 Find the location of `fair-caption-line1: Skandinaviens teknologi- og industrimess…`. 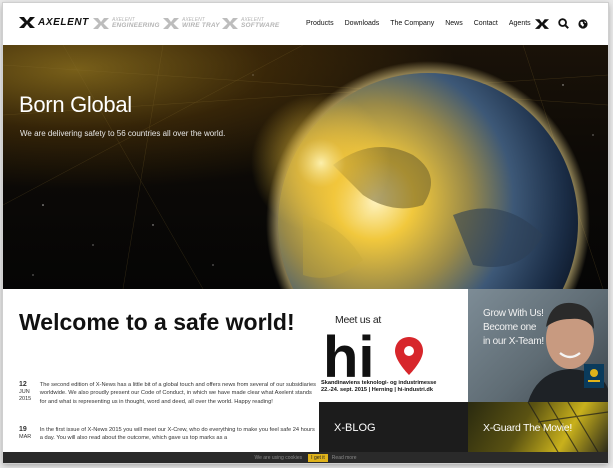

fair-caption-line1: Skandinaviens teknologi- og industrimess… is located at coordinates (379, 383).